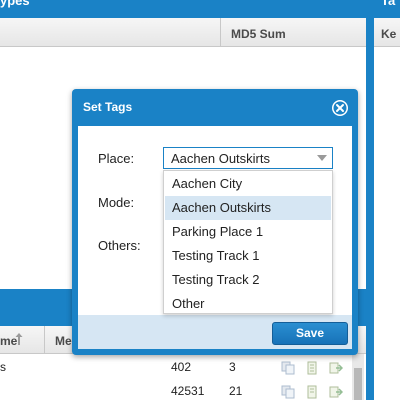 The height and width of the screenshot is (400, 400). I want to click on place-option-parking-place-1: Parking Place 1, so click(248, 232).